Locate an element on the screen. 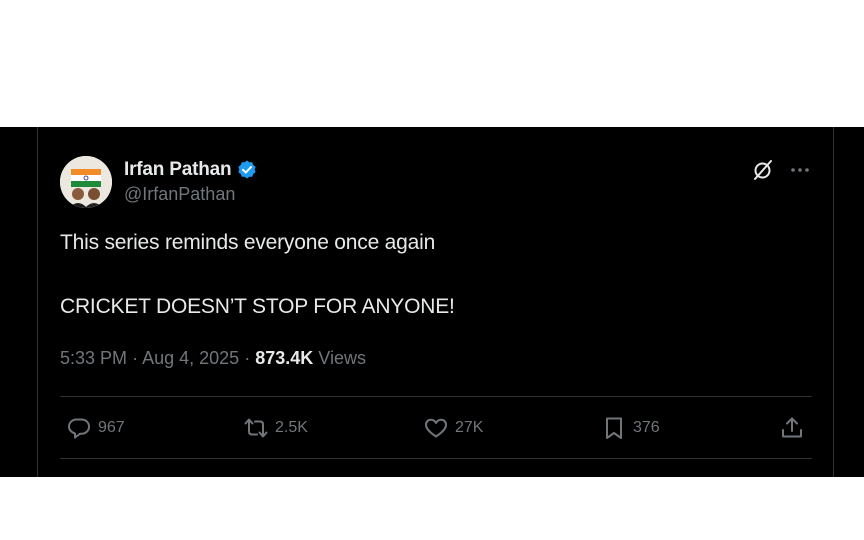 This screenshot has width=864, height=540. author-name-row: Irfan Pathan is located at coordinates (191, 170).